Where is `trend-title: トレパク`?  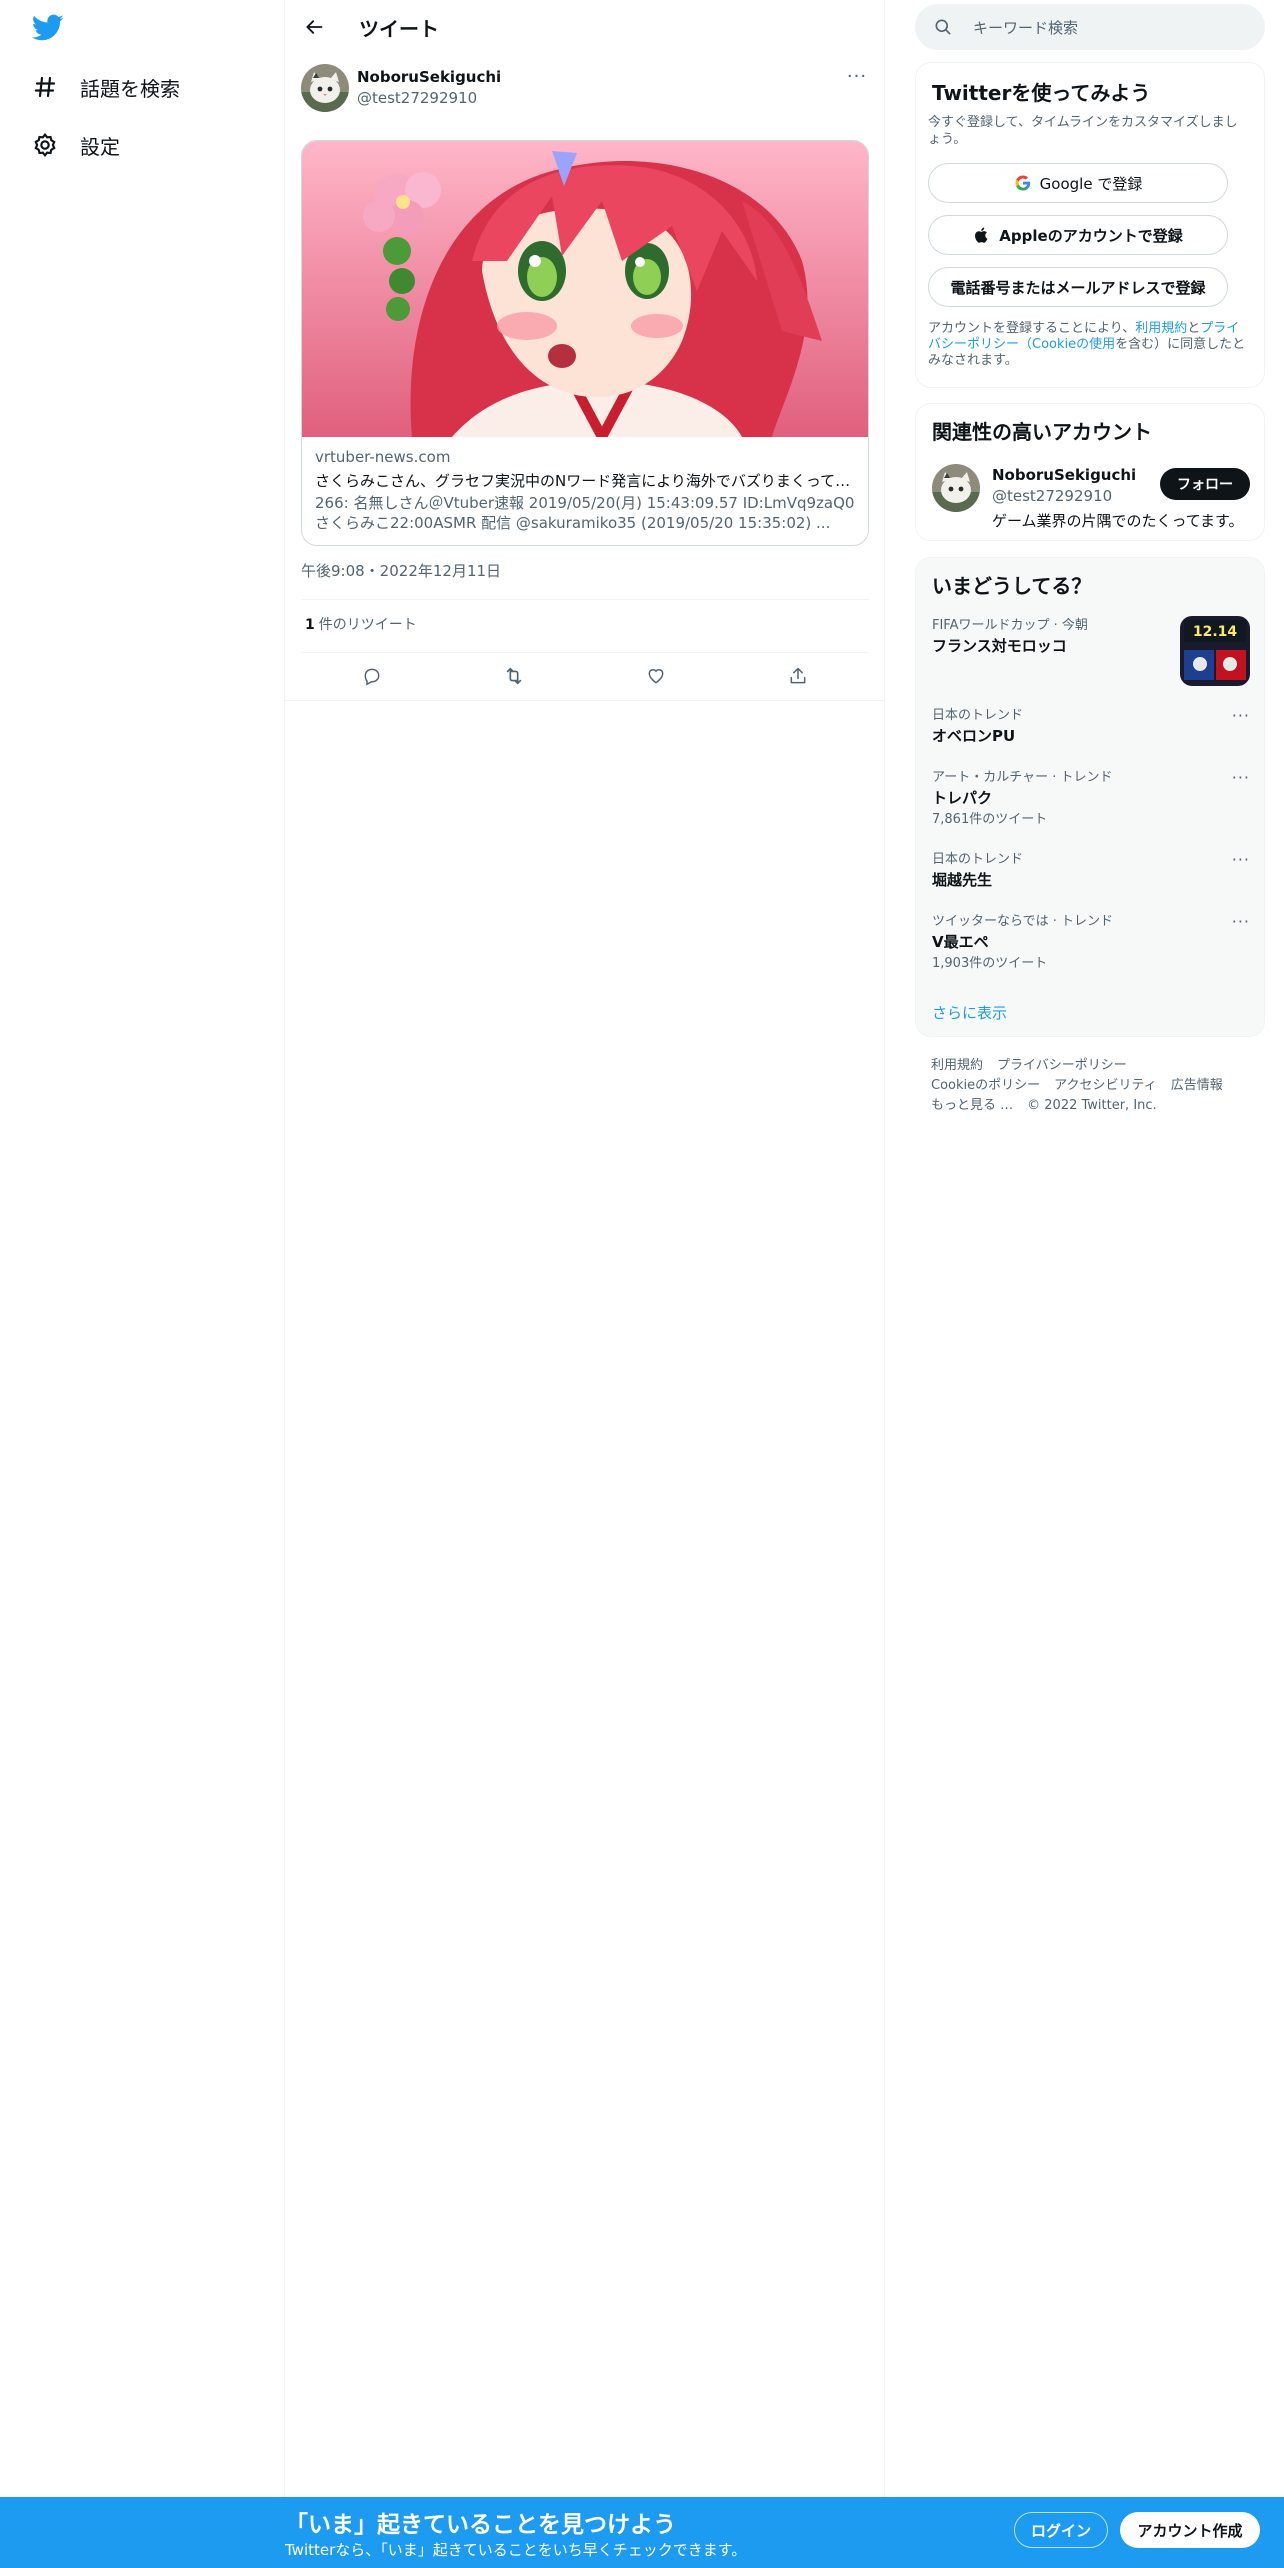 trend-title: トレパク is located at coordinates (962, 798).